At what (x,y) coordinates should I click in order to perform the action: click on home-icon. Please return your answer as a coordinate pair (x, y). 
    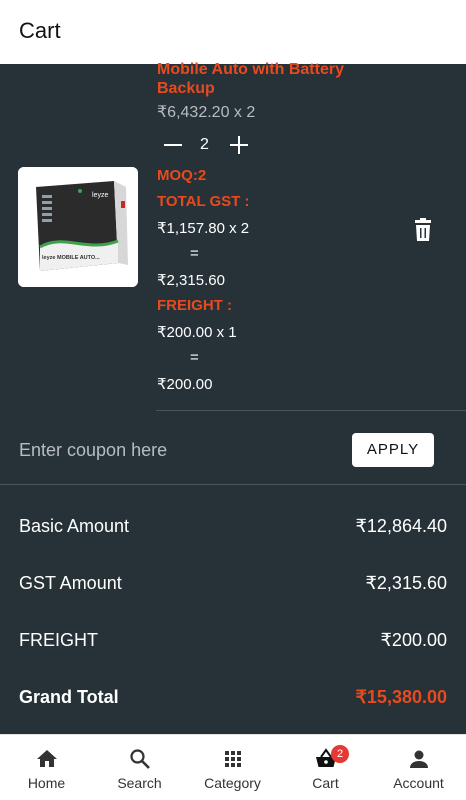
    Looking at the image, I should click on (47, 758).